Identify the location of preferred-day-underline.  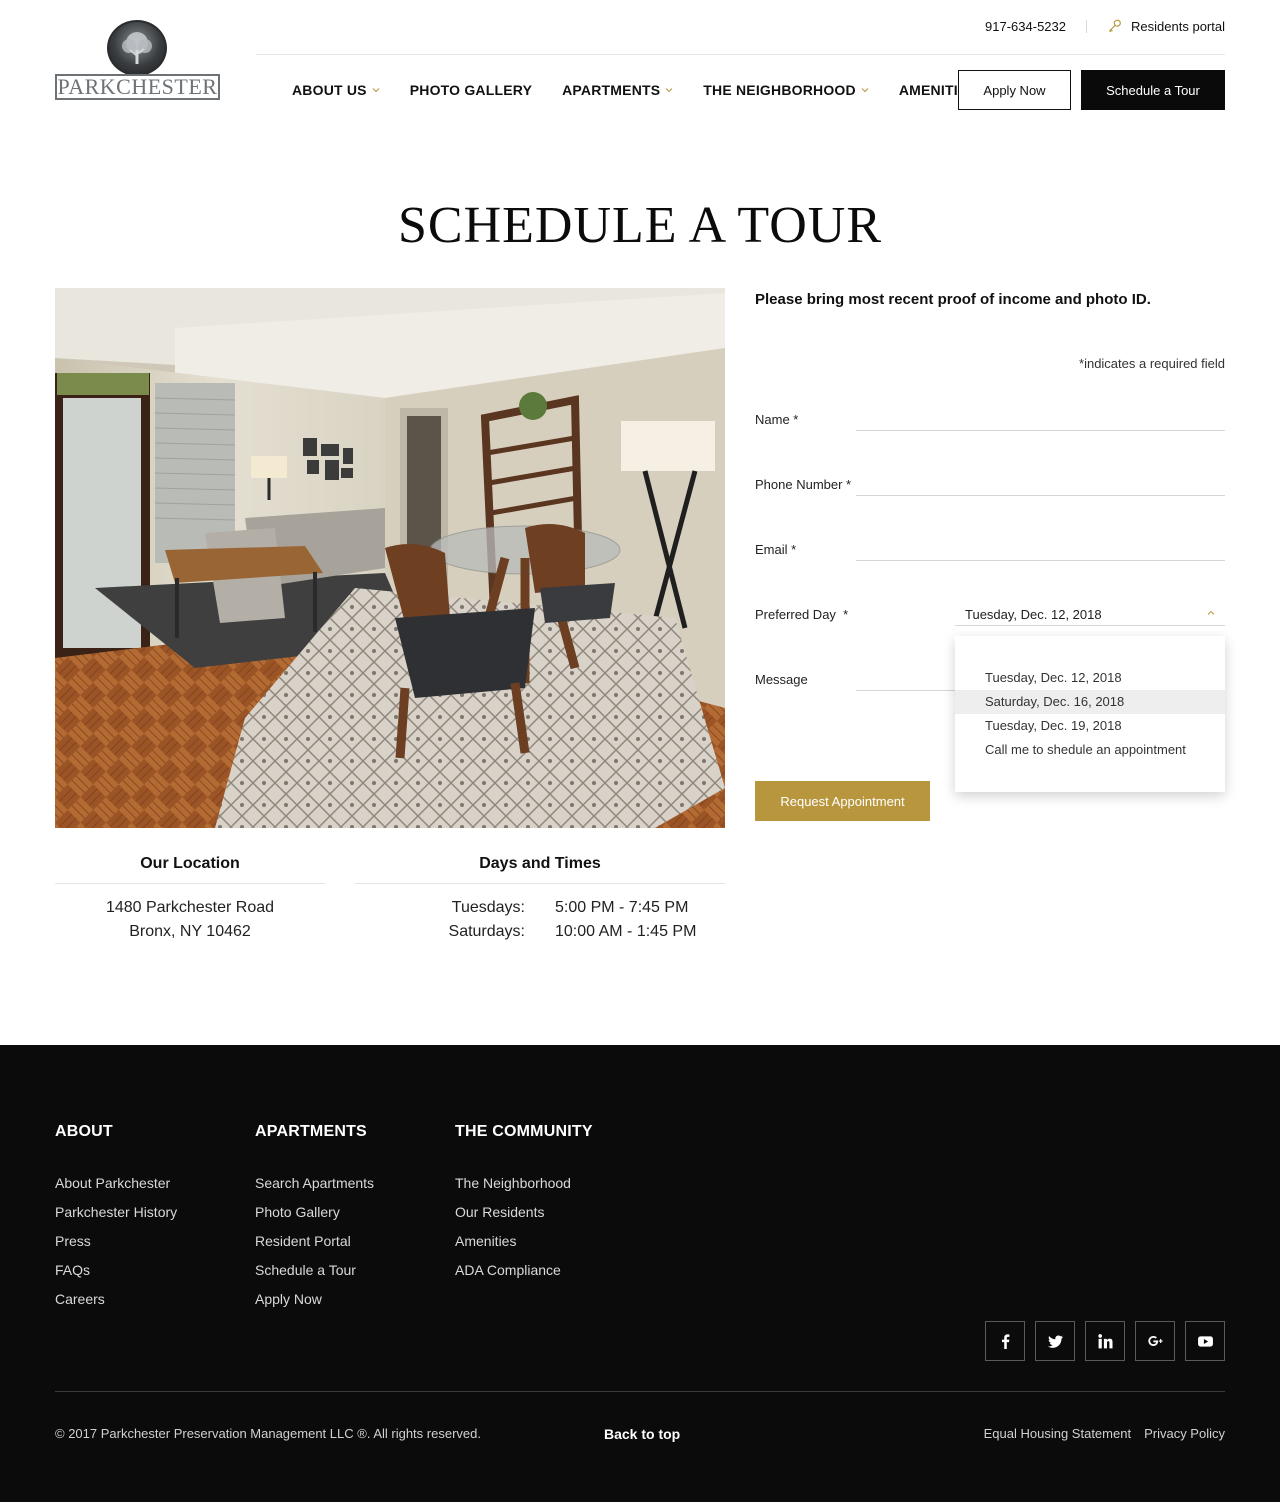
(1090, 625).